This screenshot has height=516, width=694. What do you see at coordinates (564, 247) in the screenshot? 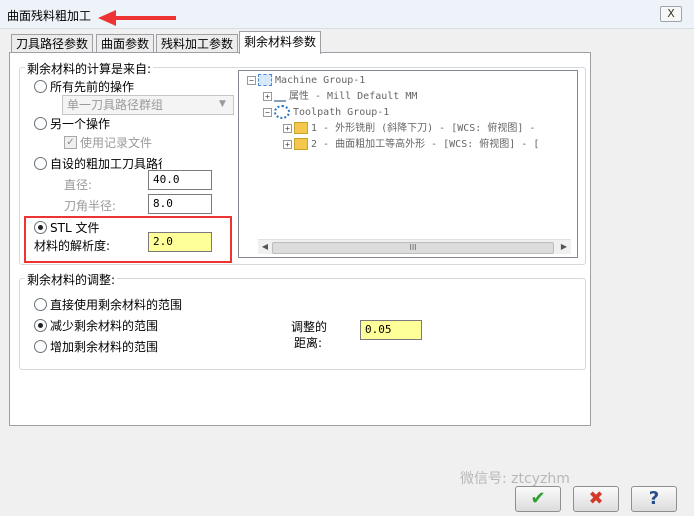
I see `scroll-right-icon: ▶` at bounding box center [564, 247].